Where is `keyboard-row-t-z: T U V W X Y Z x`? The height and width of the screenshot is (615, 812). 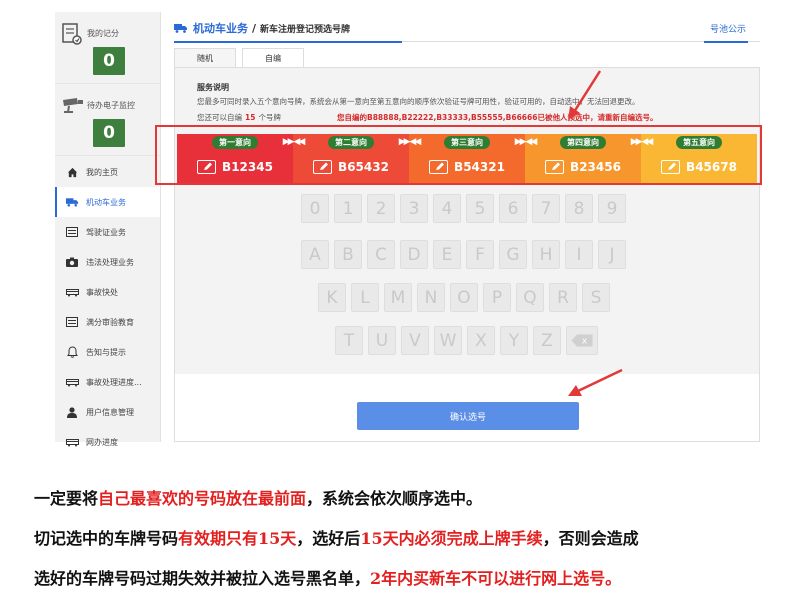 keyboard-row-t-z: T U V W X Y Z x is located at coordinates (469, 340).